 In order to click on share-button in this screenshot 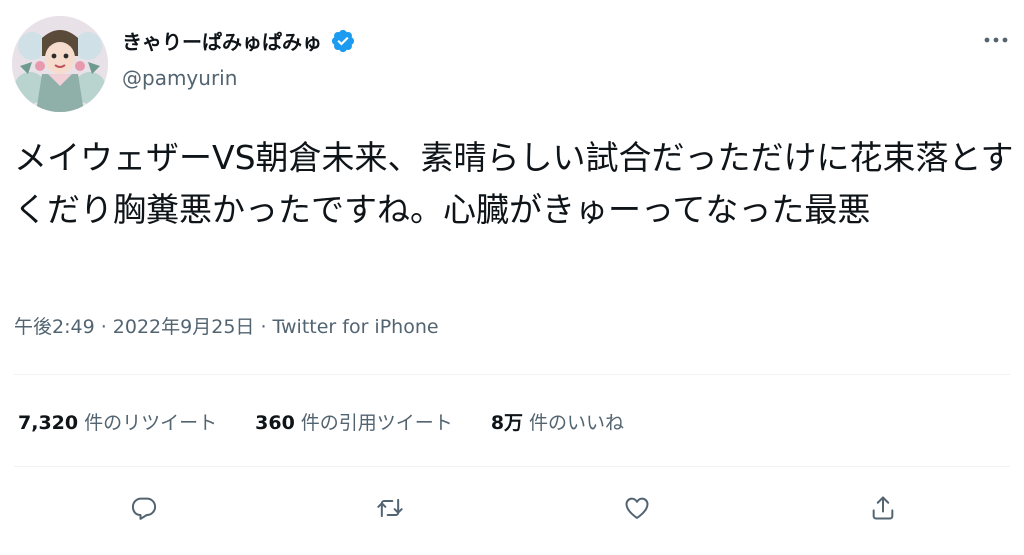, I will do `click(883, 508)`.